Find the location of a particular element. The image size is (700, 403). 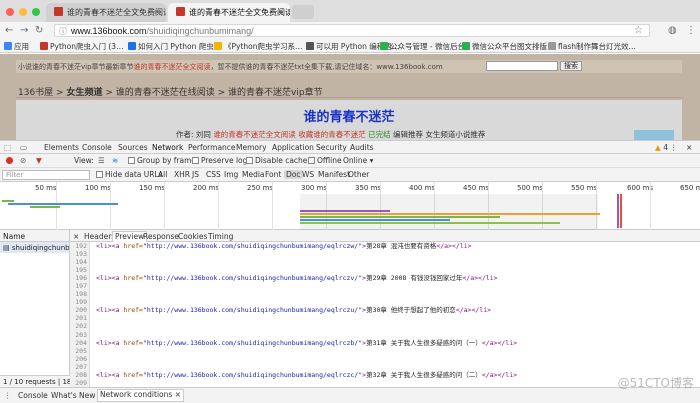

devtools-tab-performance: Performance is located at coordinates (212, 147).